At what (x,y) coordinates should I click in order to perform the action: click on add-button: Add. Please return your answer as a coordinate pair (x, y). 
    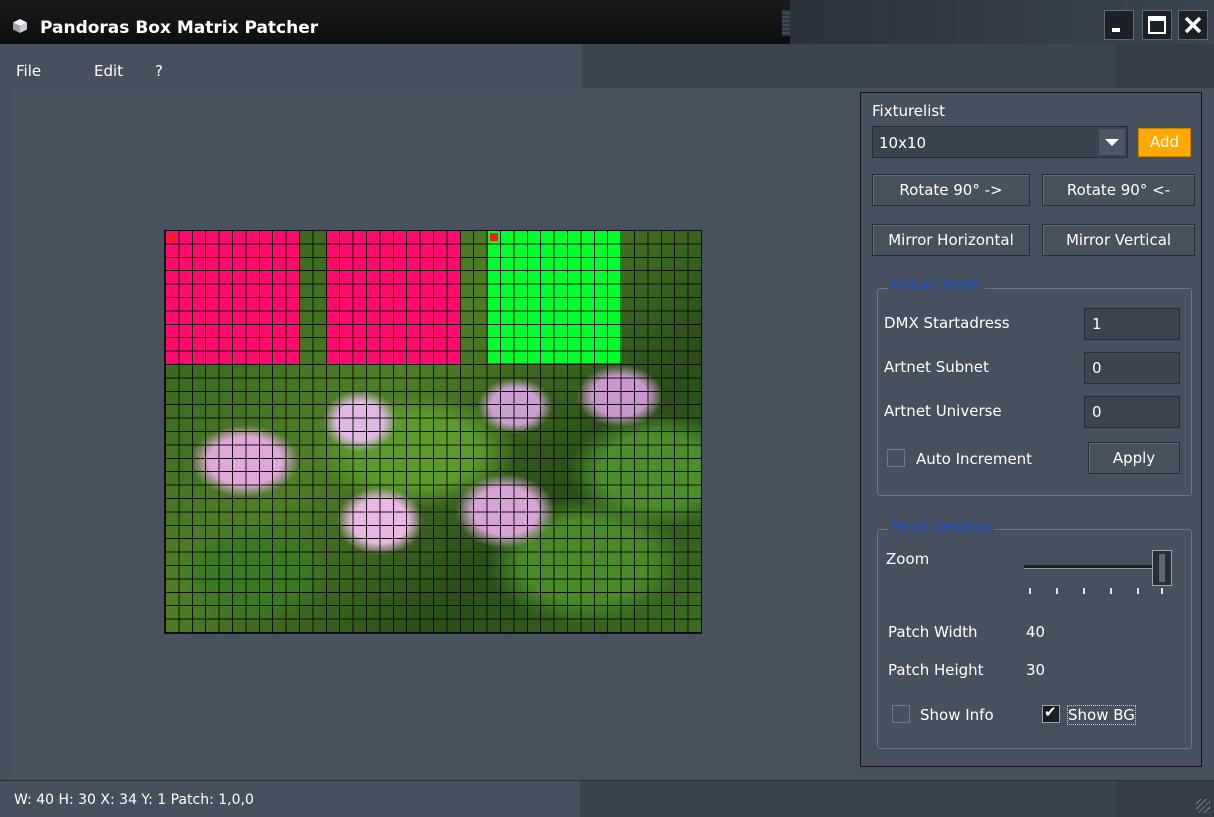
    Looking at the image, I should click on (1164, 142).